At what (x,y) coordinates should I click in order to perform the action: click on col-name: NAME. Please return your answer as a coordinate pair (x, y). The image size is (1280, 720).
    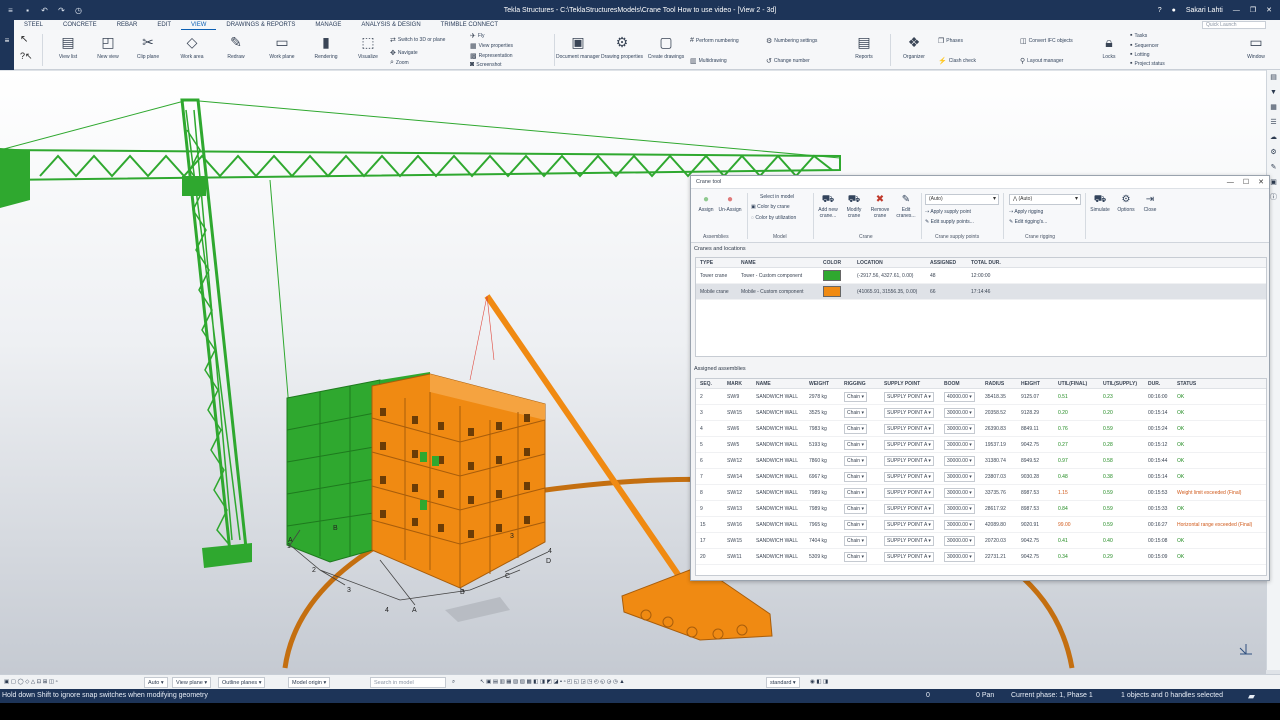
    Looking at the image, I should click on (778, 262).